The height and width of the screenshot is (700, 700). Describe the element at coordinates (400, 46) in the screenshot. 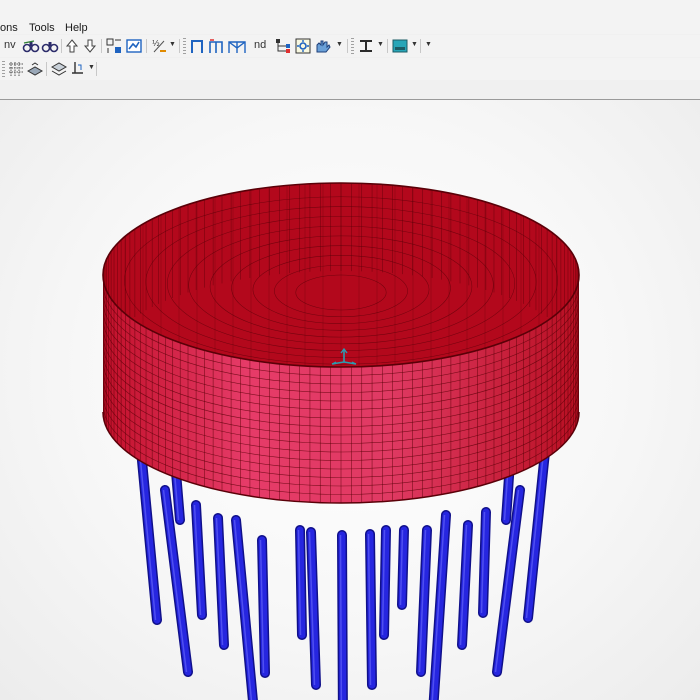

I see `color-icon` at that location.